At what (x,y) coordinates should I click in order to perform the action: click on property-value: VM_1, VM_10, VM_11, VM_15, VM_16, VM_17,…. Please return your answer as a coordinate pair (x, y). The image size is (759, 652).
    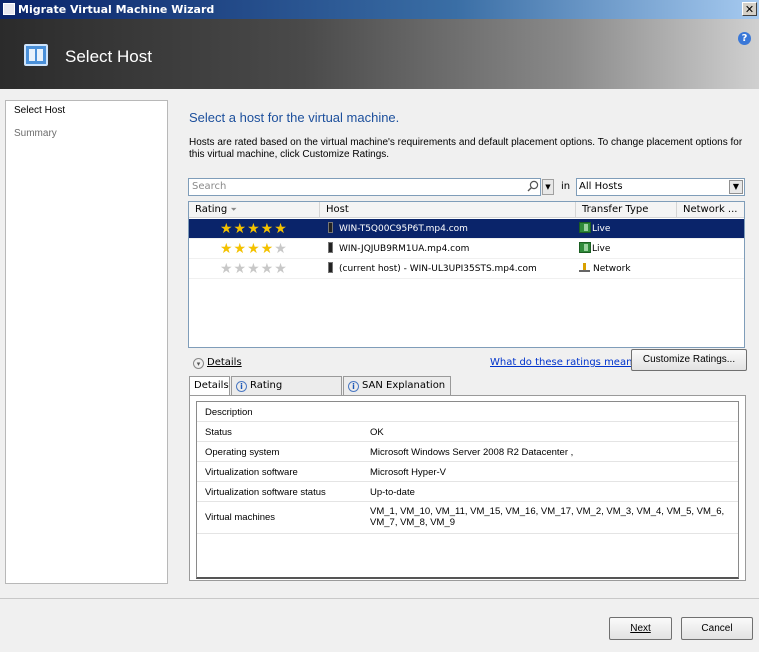
    Looking at the image, I should click on (547, 517).